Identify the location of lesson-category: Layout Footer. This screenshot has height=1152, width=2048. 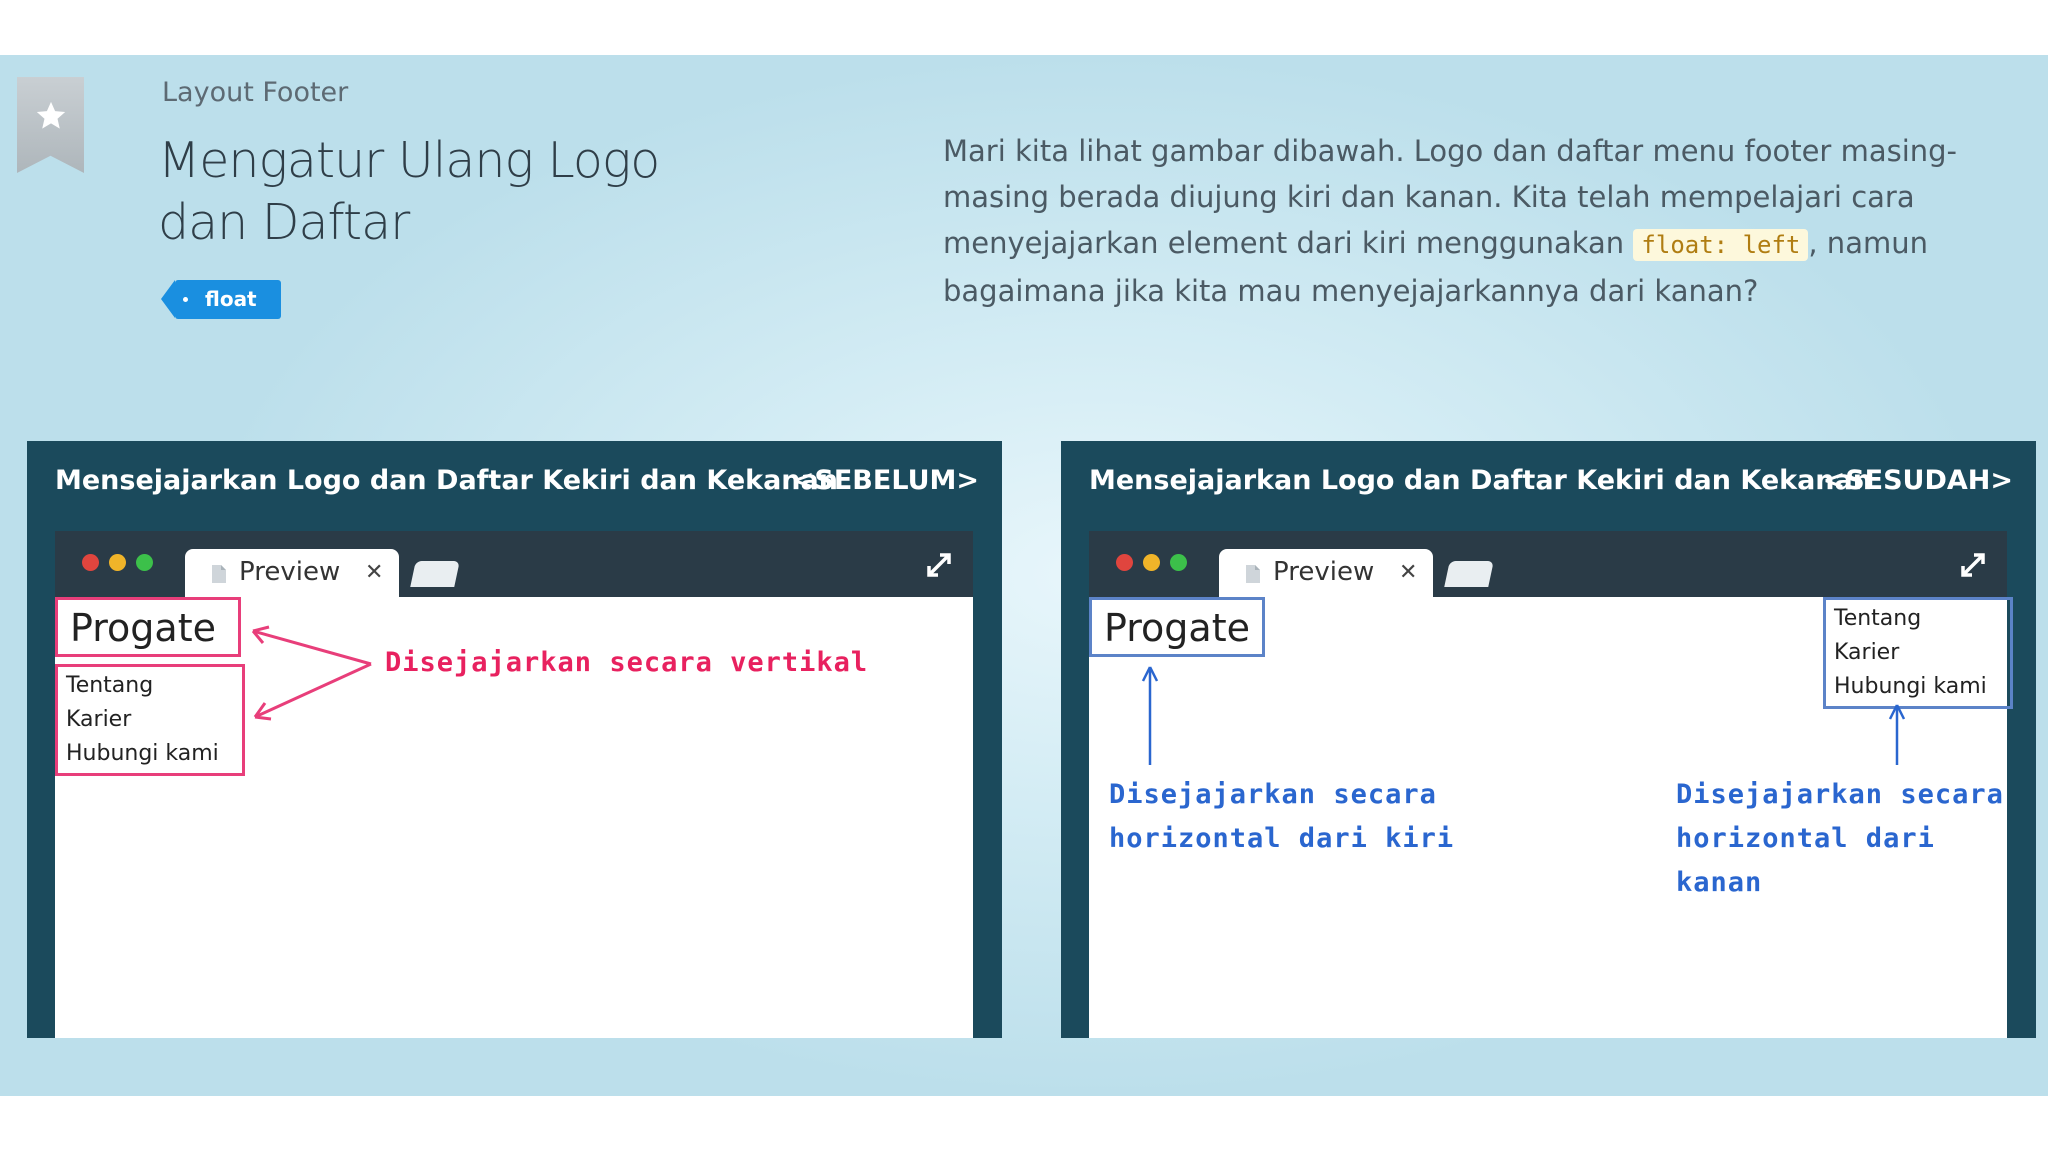
(255, 92).